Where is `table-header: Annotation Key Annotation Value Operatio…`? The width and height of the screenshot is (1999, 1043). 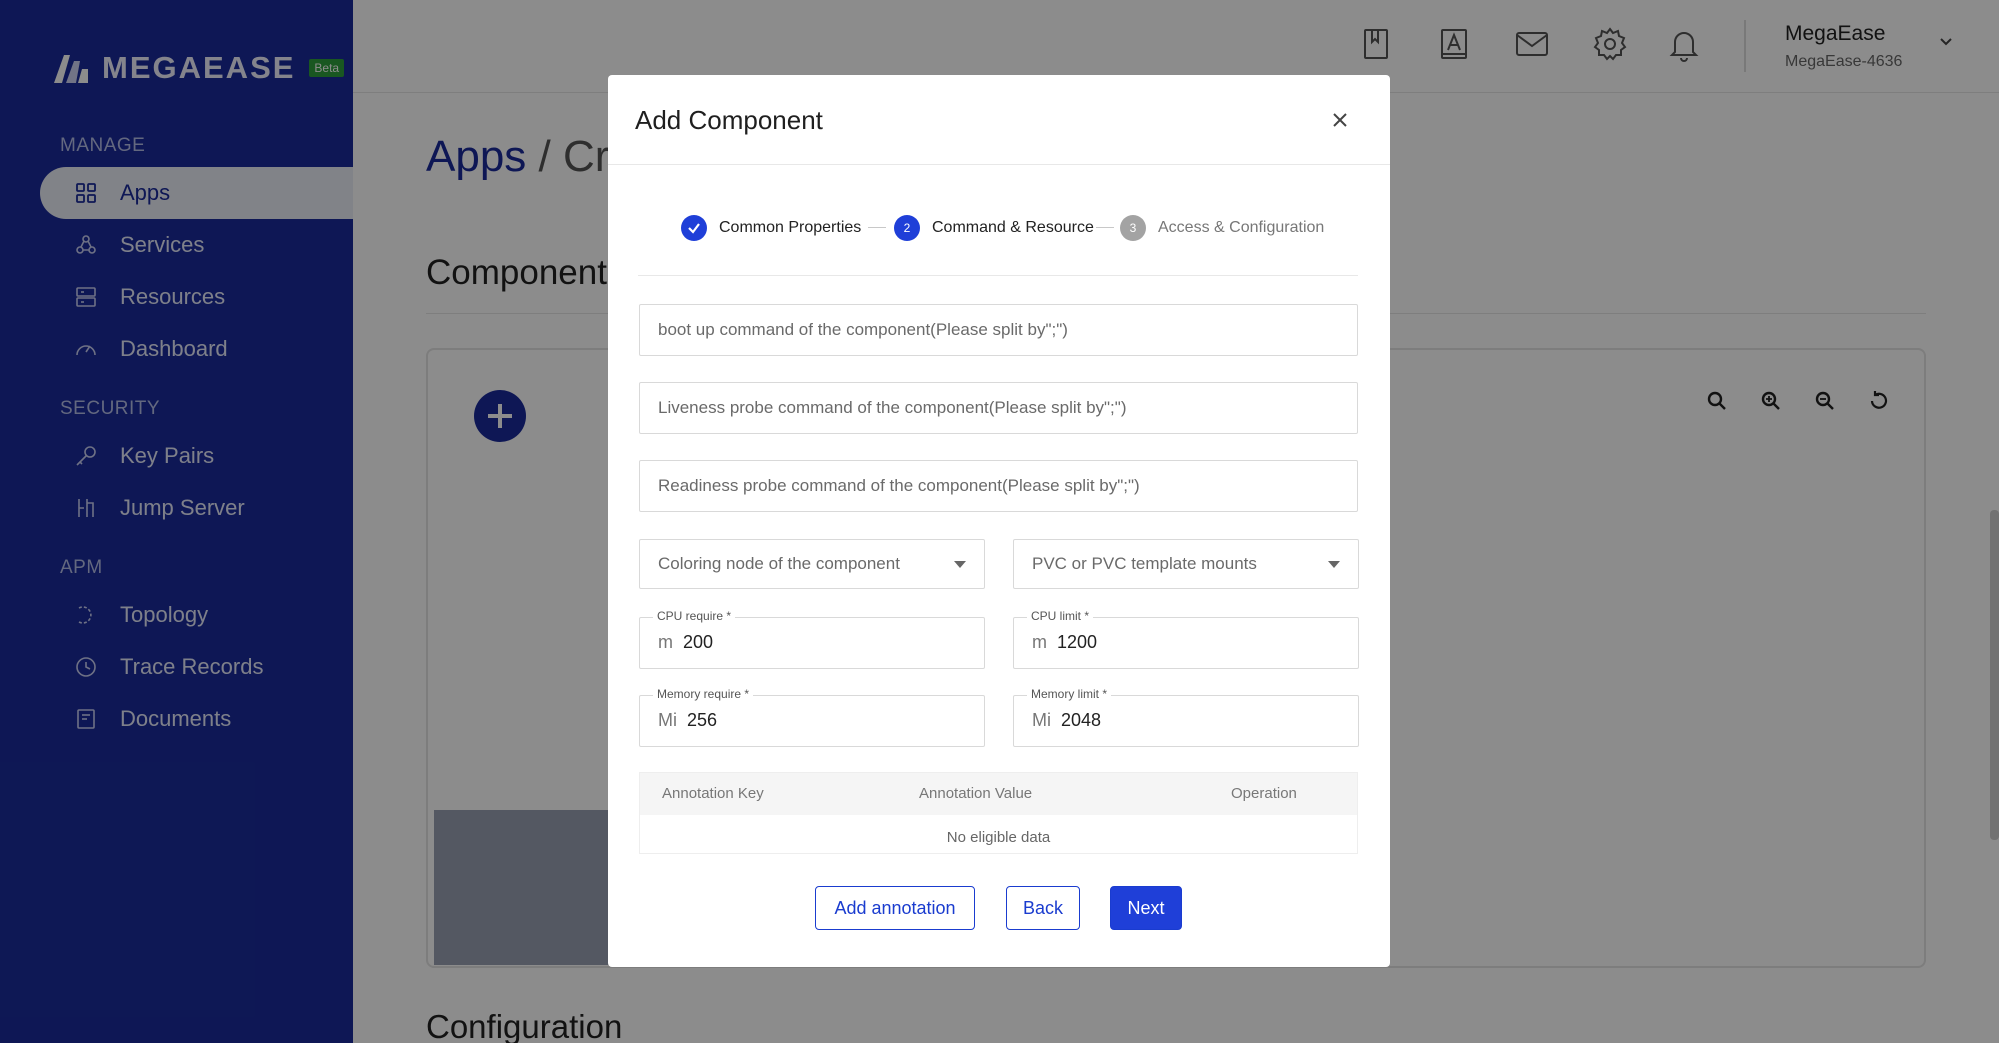 table-header: Annotation Key Annotation Value Operatio… is located at coordinates (998, 794).